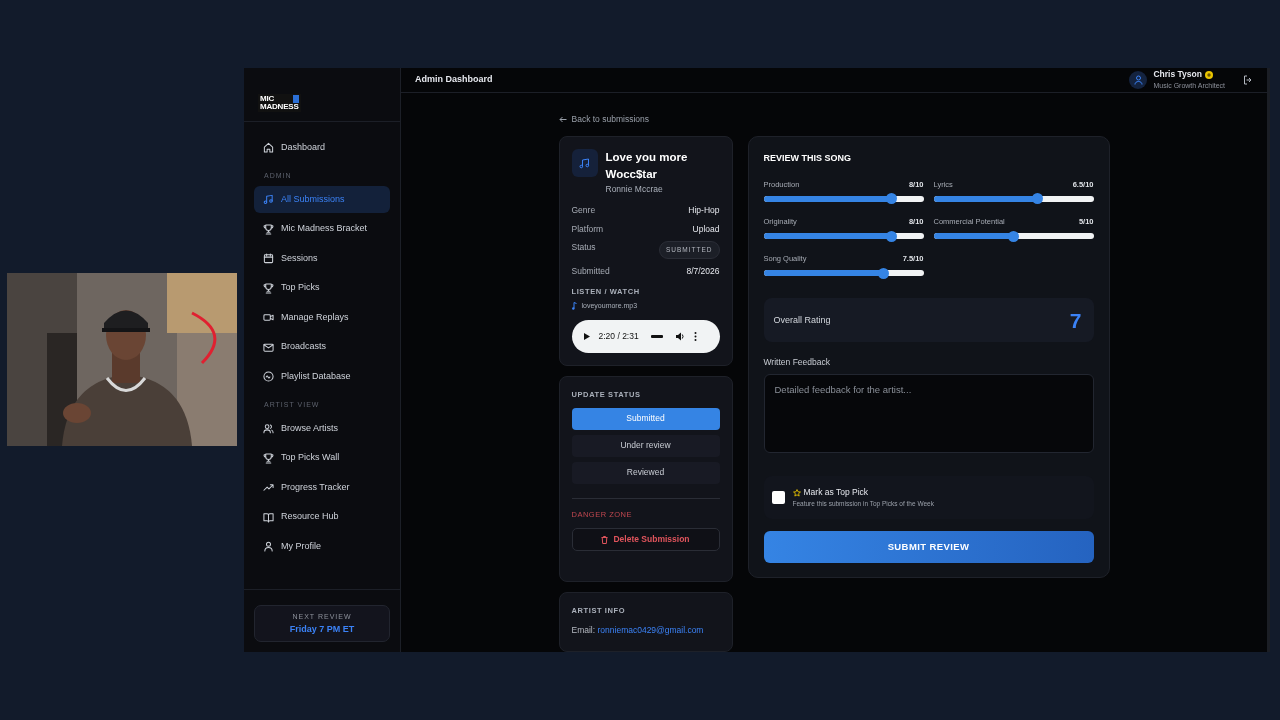 Image resolution: width=1280 pixels, height=720 pixels. I want to click on logo: MIC MADNESS, so click(279, 103).